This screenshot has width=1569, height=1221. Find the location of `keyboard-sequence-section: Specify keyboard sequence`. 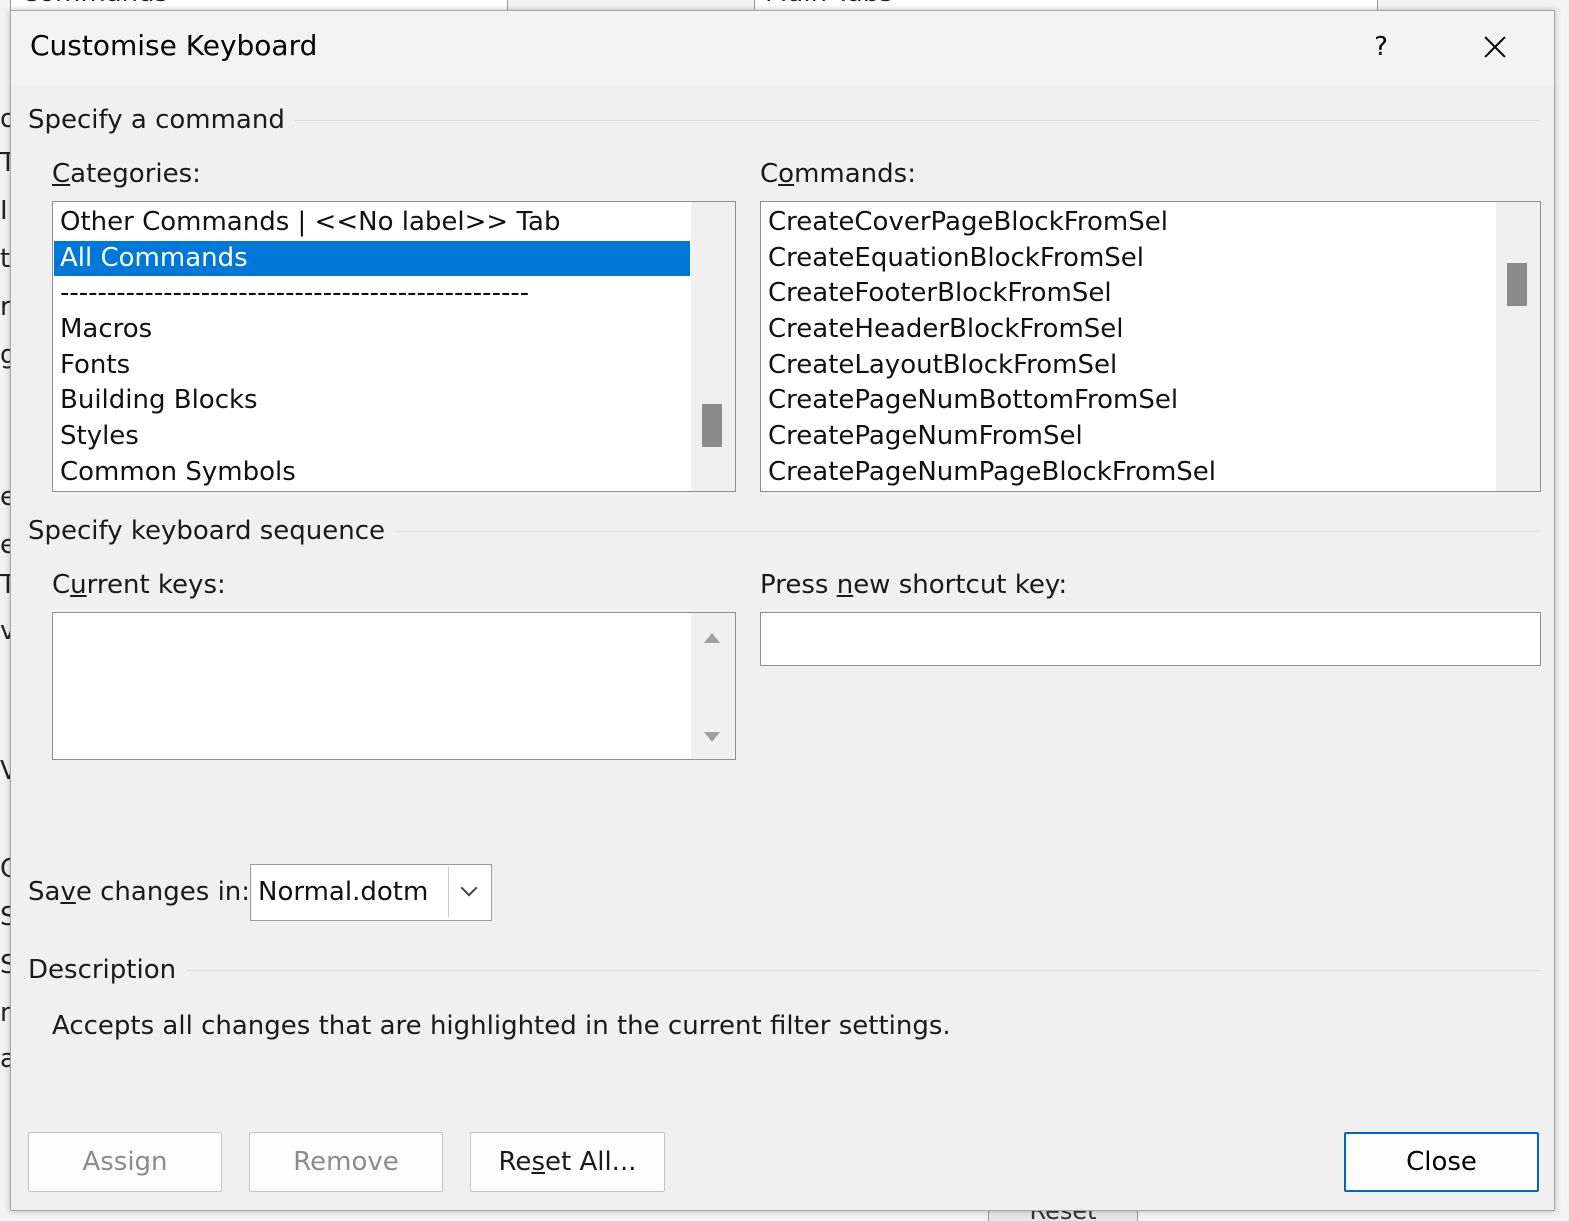

keyboard-sequence-section: Specify keyboard sequence is located at coordinates (784, 531).